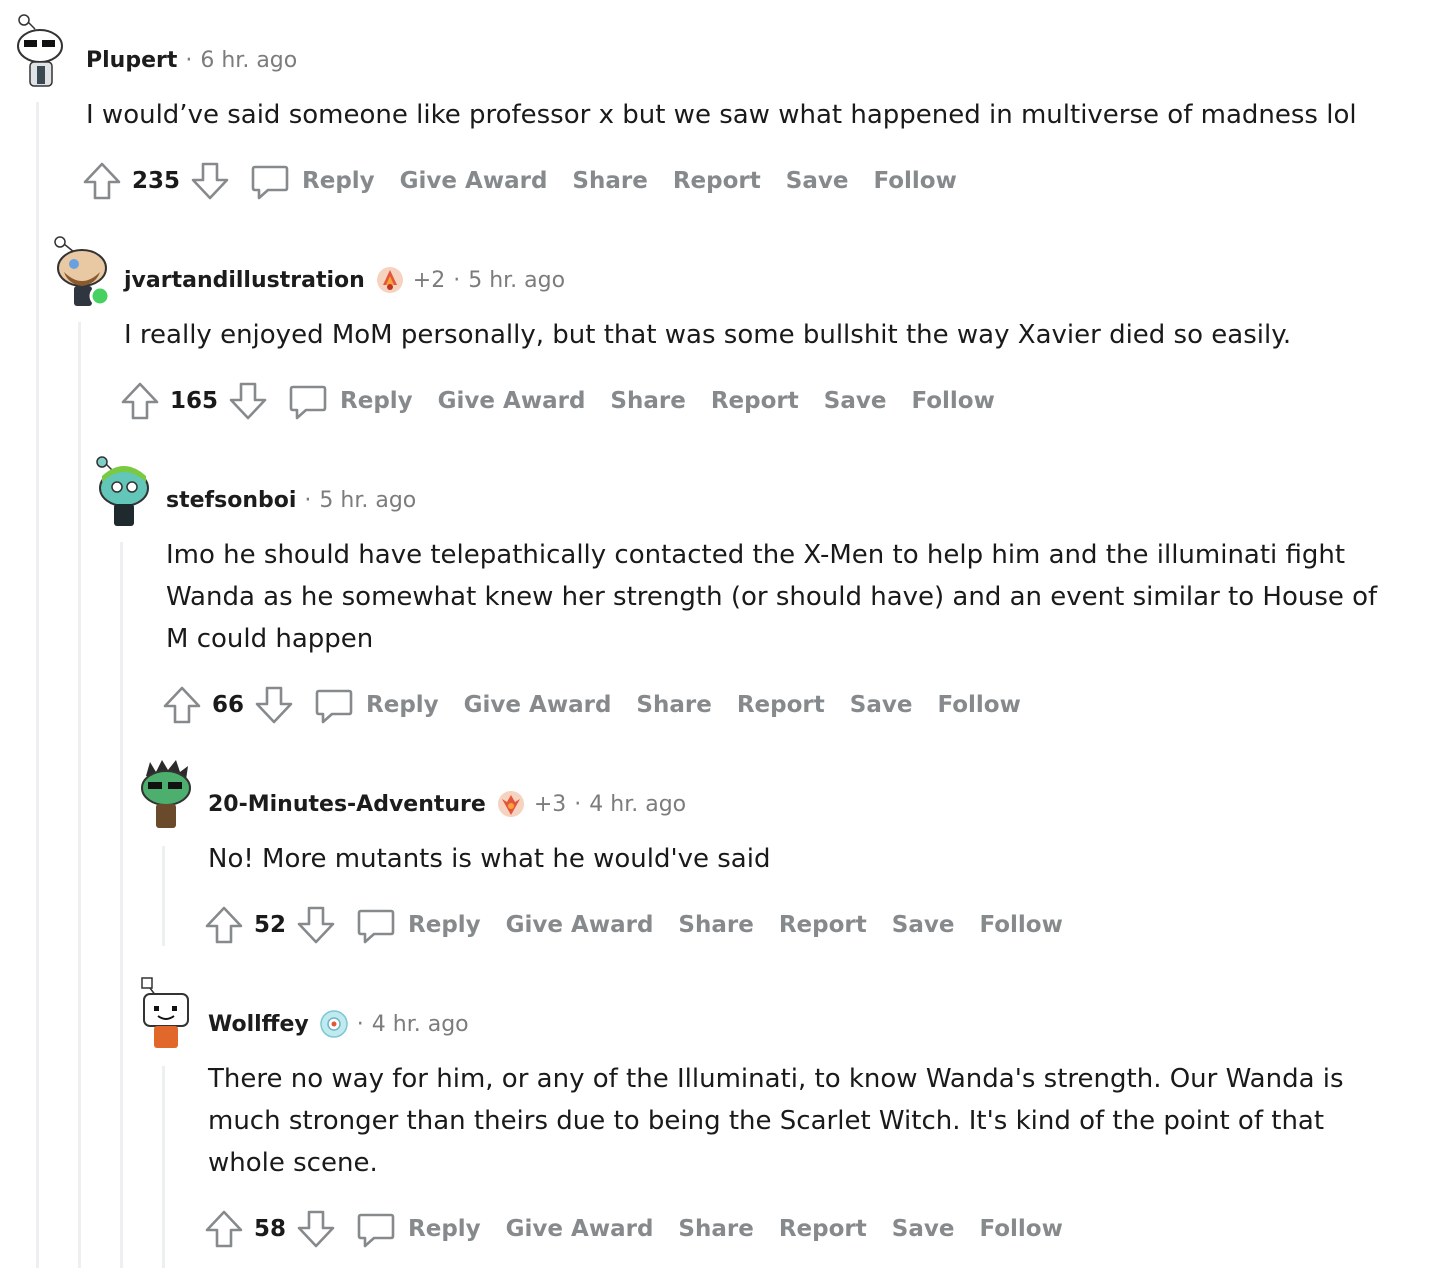  I want to click on vote-score: 58, so click(270, 1229).